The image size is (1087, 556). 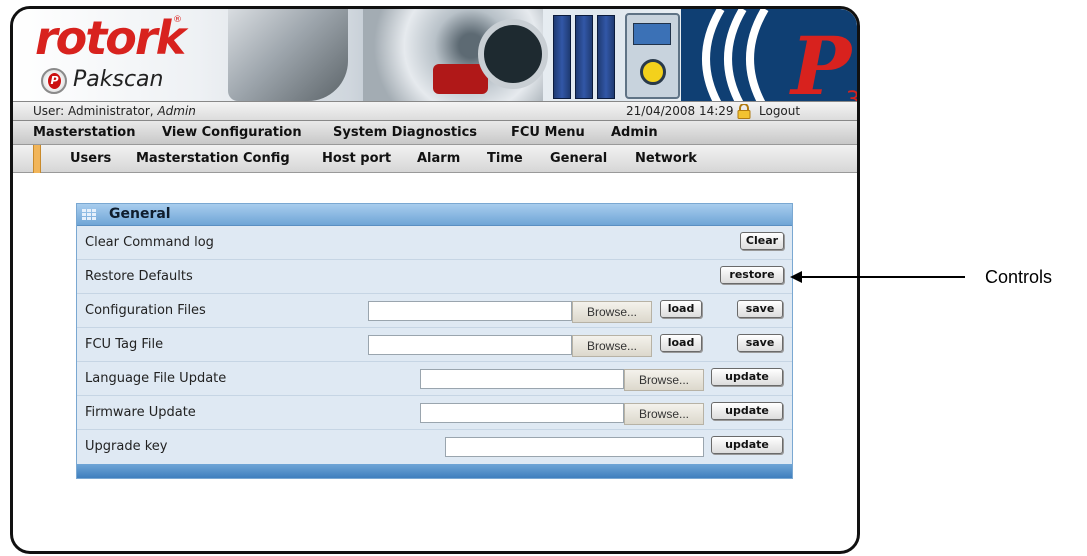 I want to click on configuration-save-button: save, so click(x=760, y=309).